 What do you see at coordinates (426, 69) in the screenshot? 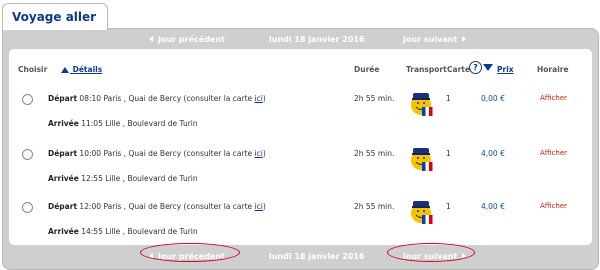
I see `col-transport: Transport` at bounding box center [426, 69].